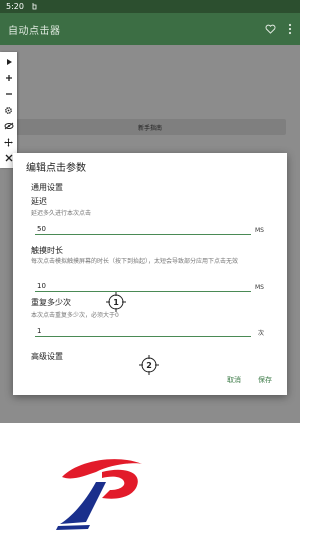 The image size is (320, 533). I want to click on marker-2-label: 2, so click(149, 365).